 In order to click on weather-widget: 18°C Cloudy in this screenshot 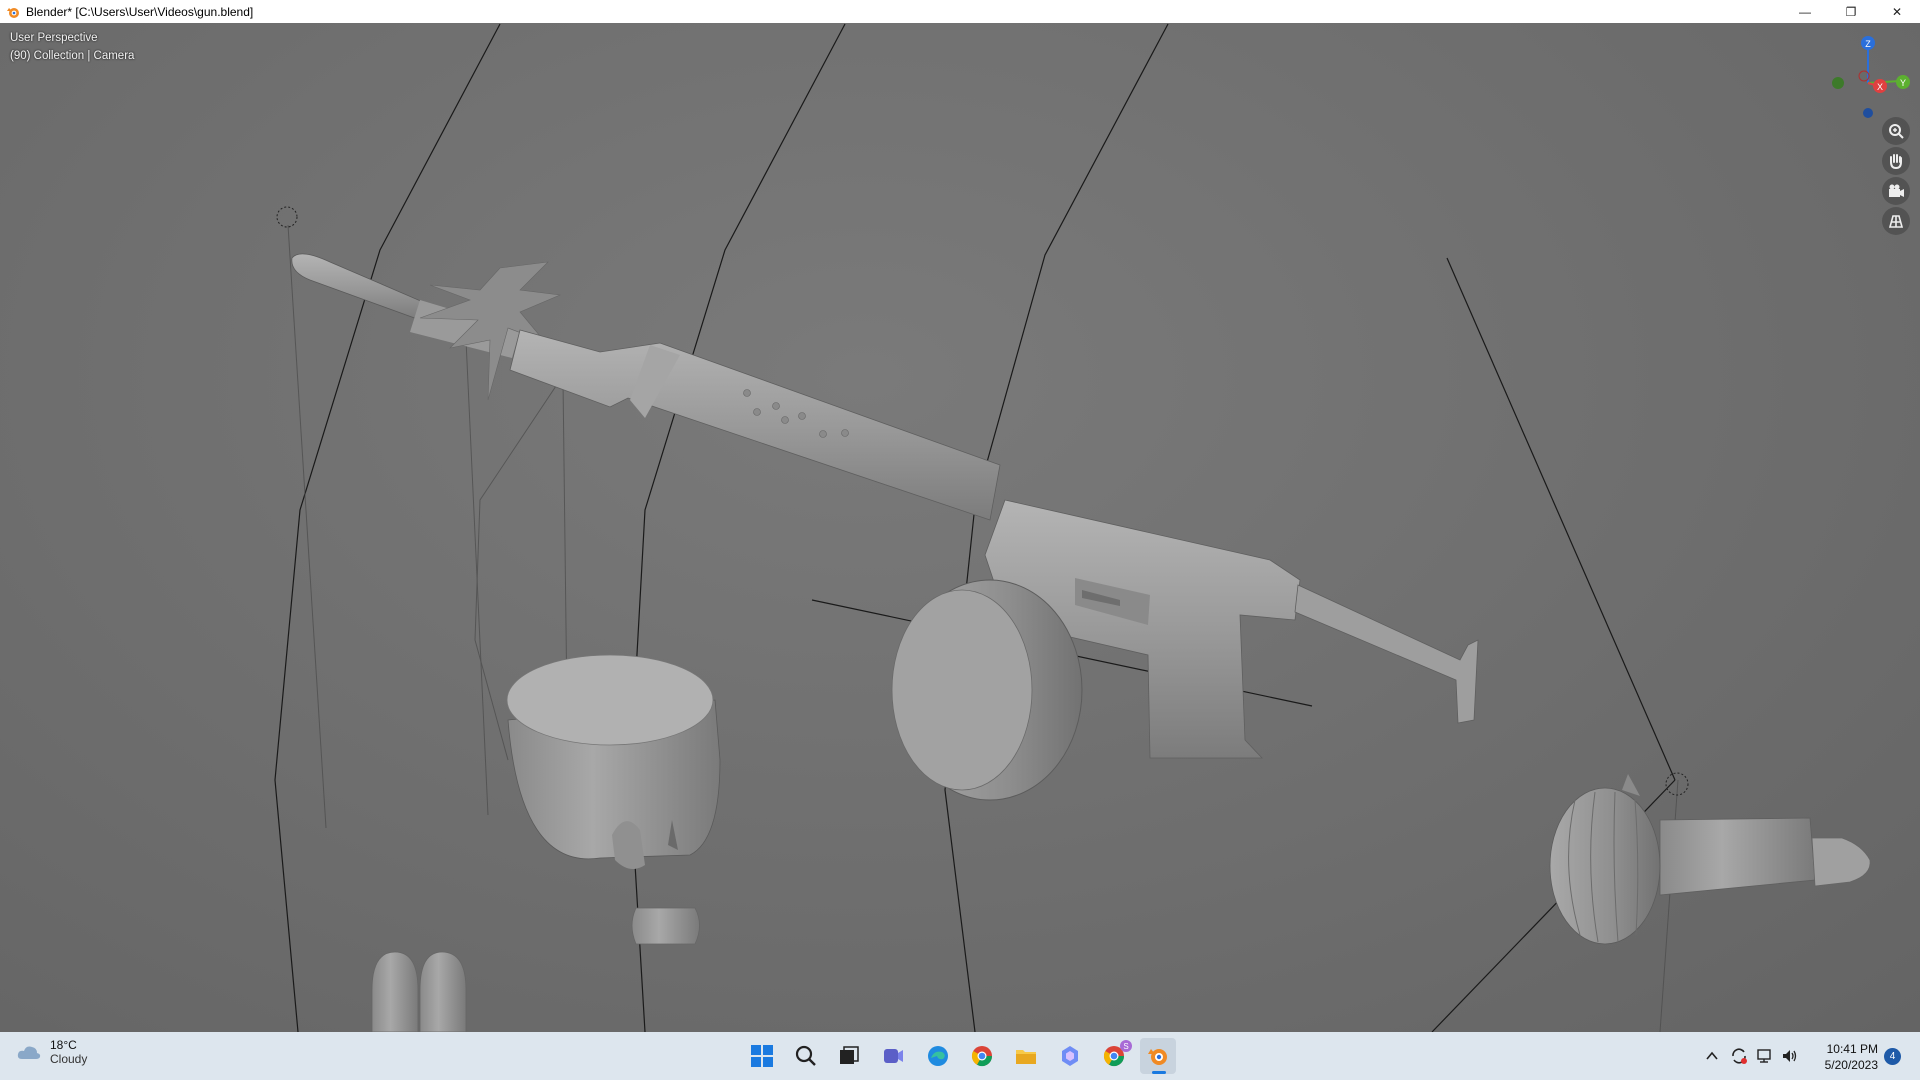, I will do `click(51, 1052)`.